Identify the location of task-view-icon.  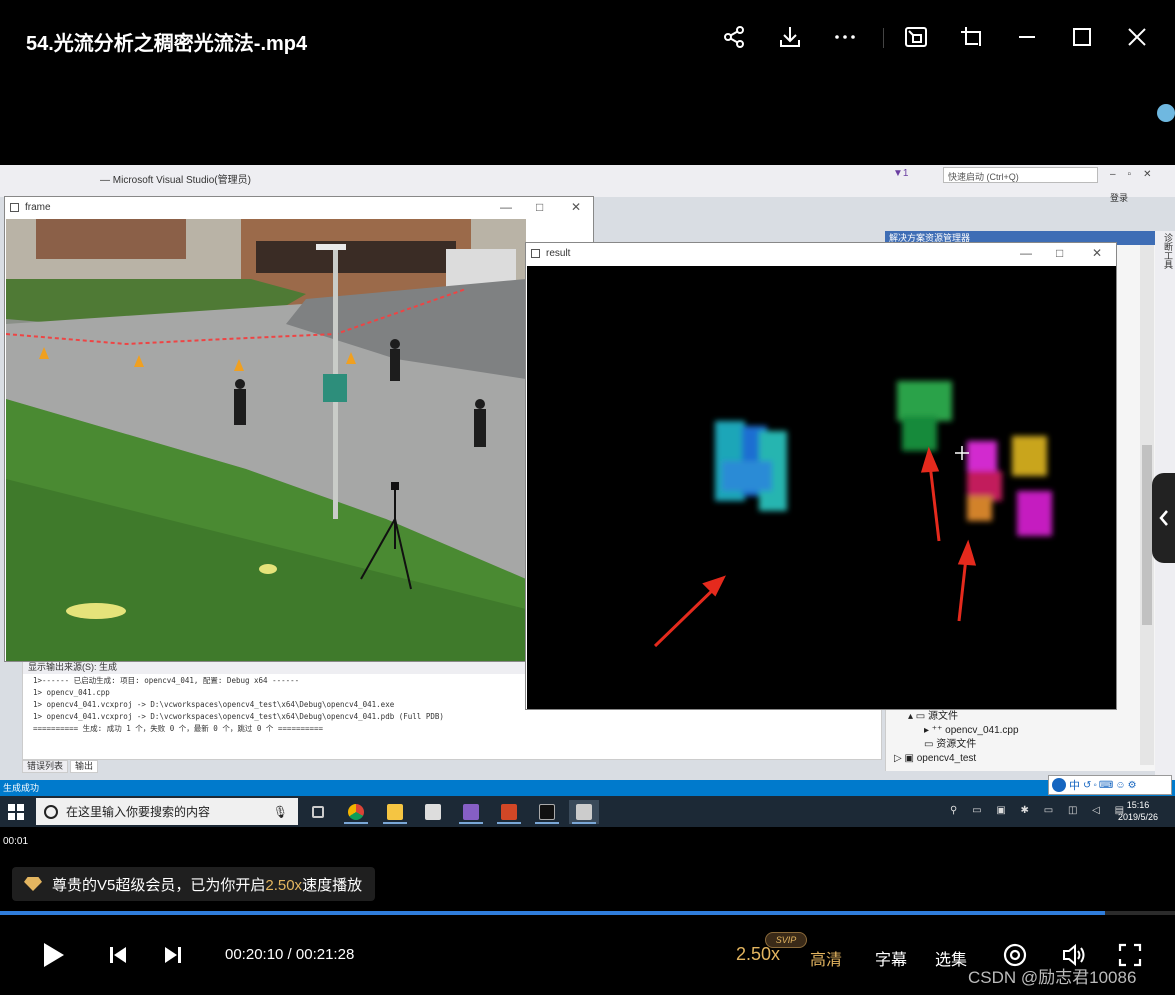
(318, 812).